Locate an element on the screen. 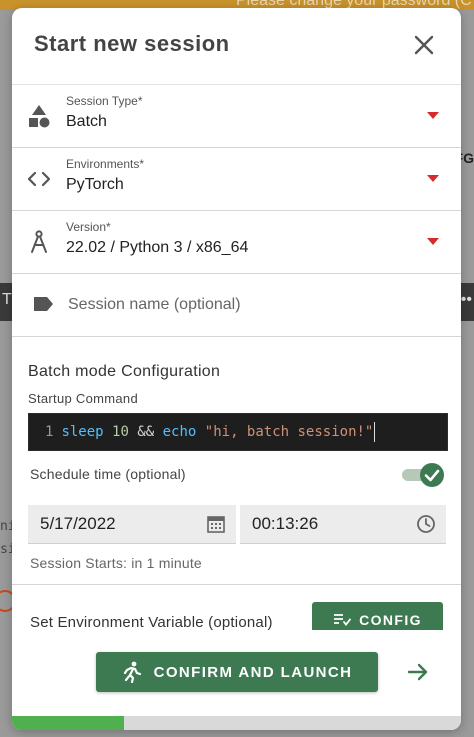 This screenshot has height=737, width=474. next-button is located at coordinates (418, 672).